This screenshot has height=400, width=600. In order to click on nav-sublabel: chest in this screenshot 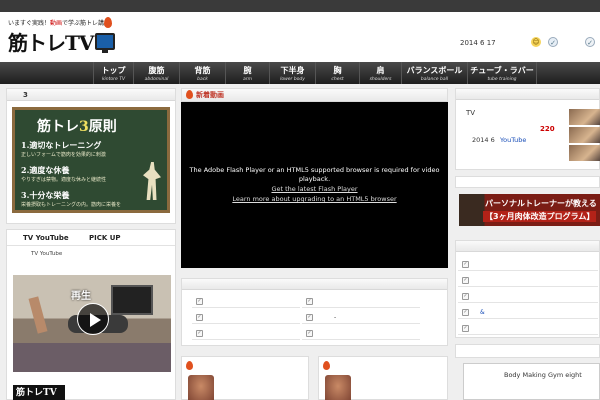, I will do `click(337, 79)`.